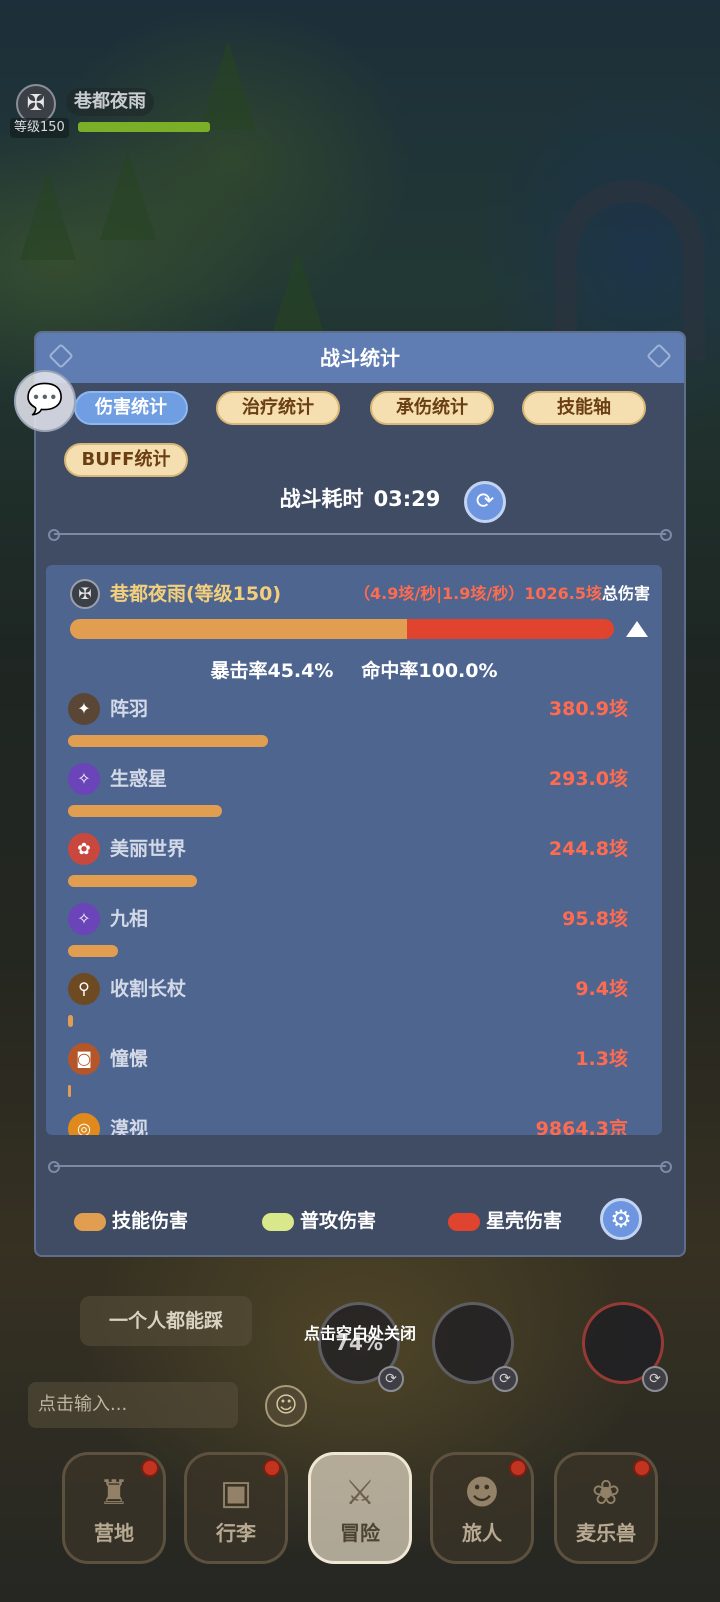  I want to click on player-damage-summary: ✠ 巷都夜雨(等级150) （4.9垓/秒|1.9垓/秒）1026.5垓总伤害, so click(360, 594).